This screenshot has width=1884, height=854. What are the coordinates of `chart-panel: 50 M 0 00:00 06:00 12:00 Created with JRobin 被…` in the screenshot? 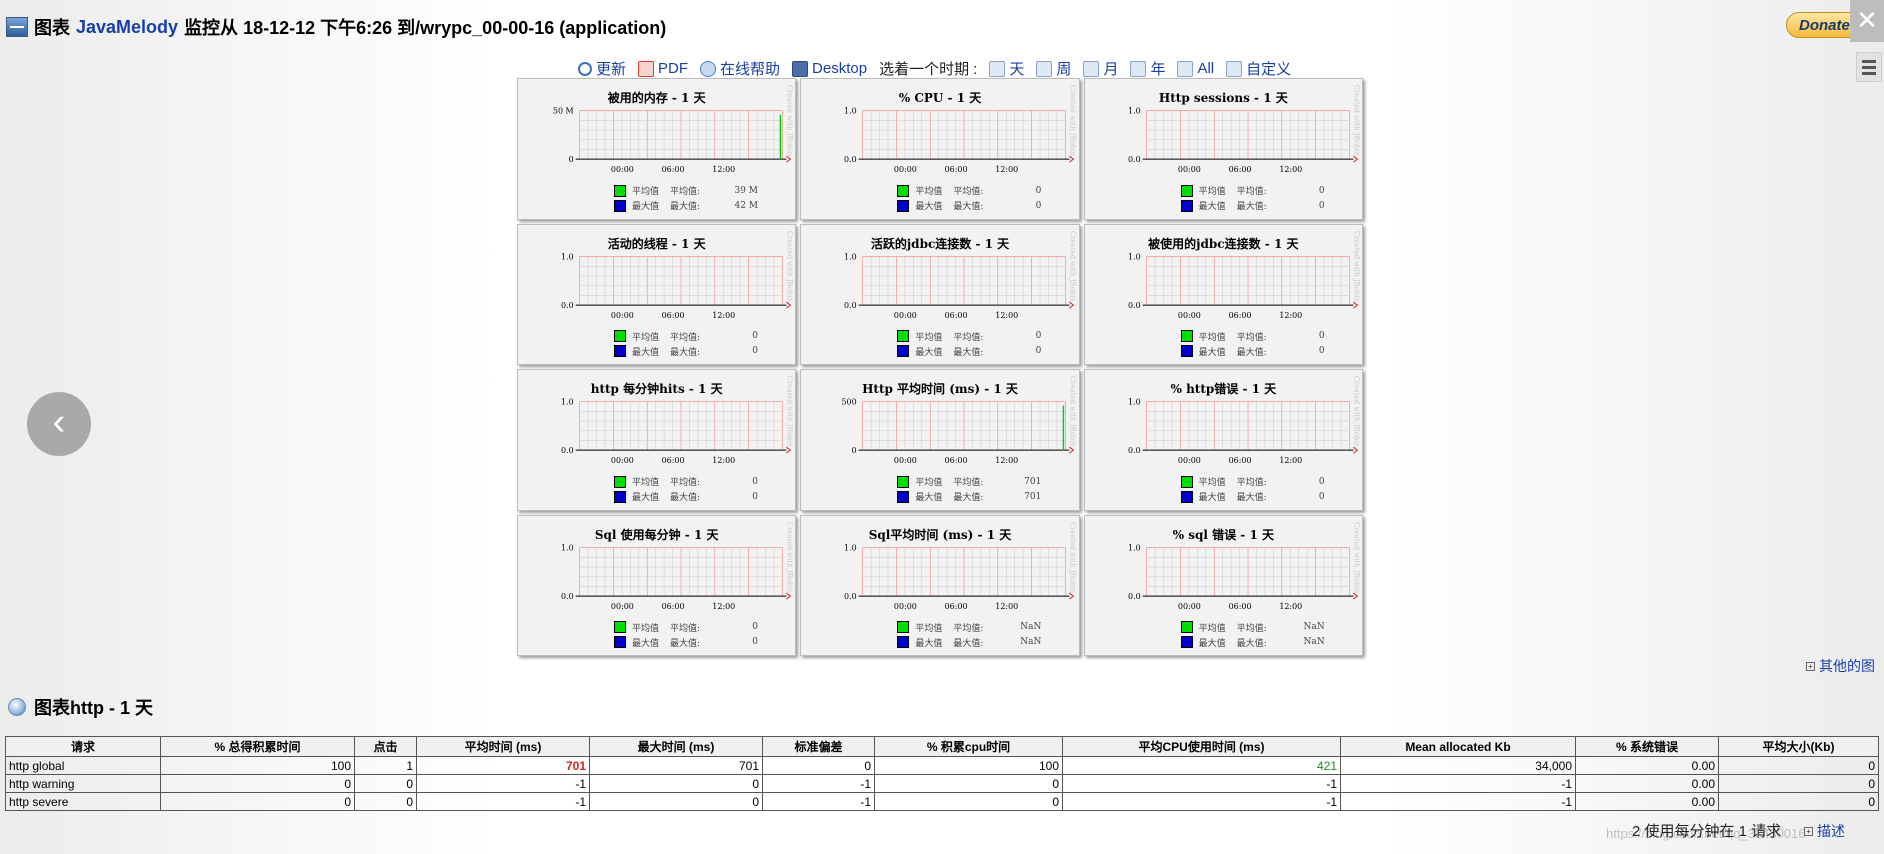 It's located at (657, 149).